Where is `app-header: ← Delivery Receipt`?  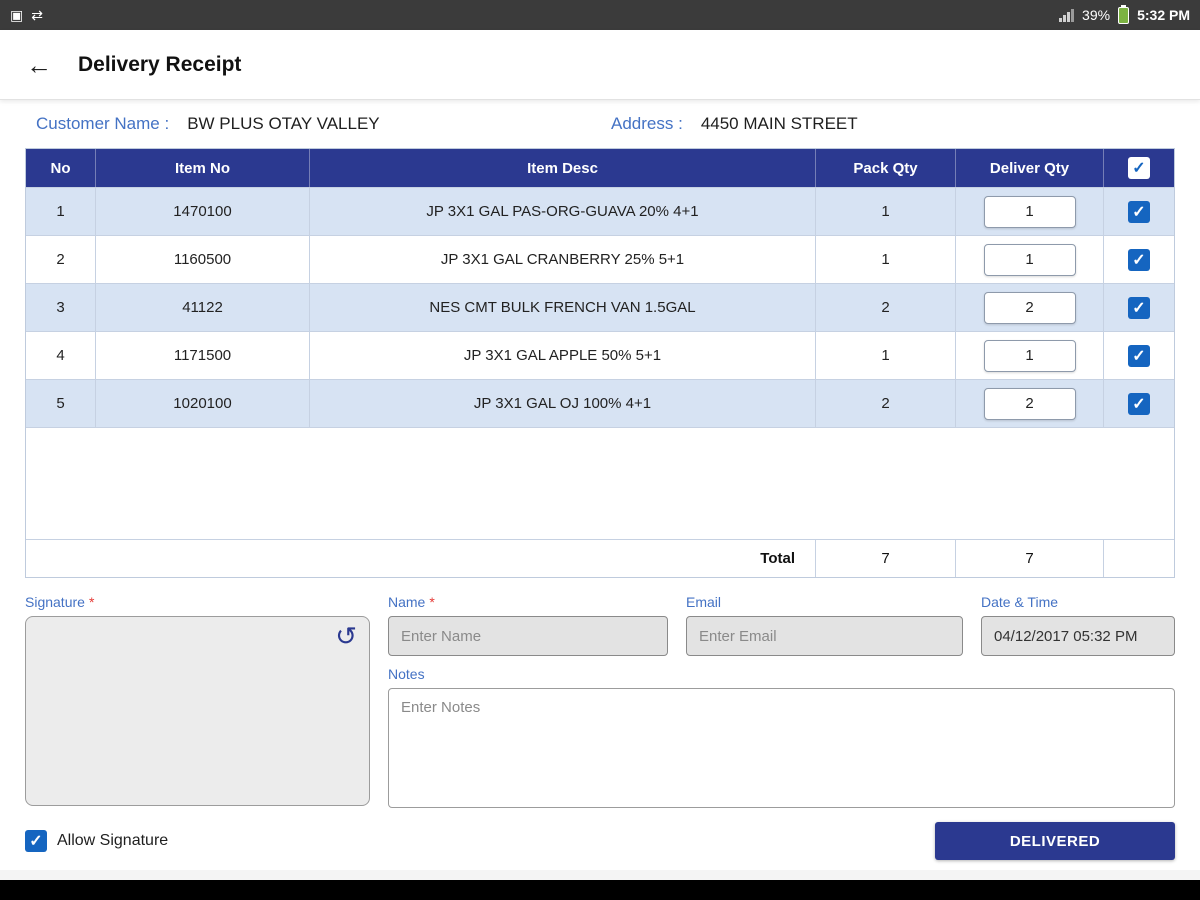
app-header: ← Delivery Receipt is located at coordinates (600, 65).